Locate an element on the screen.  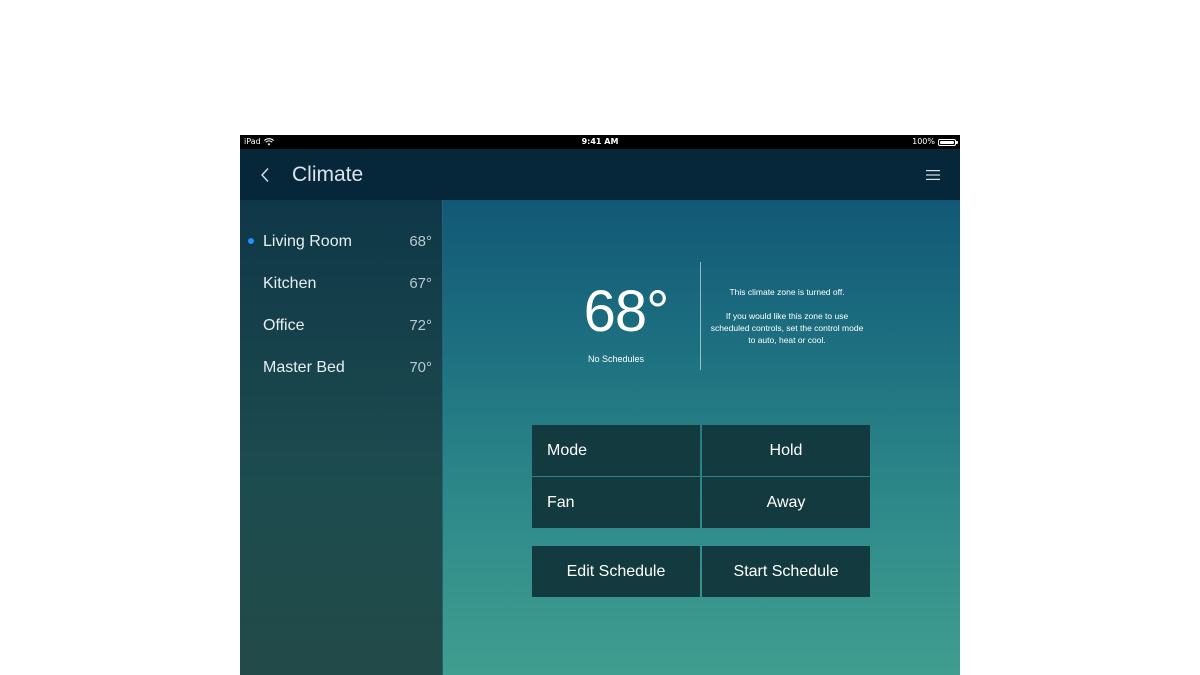
zone-item-living-room: Living Room 68° is located at coordinates (341, 242).